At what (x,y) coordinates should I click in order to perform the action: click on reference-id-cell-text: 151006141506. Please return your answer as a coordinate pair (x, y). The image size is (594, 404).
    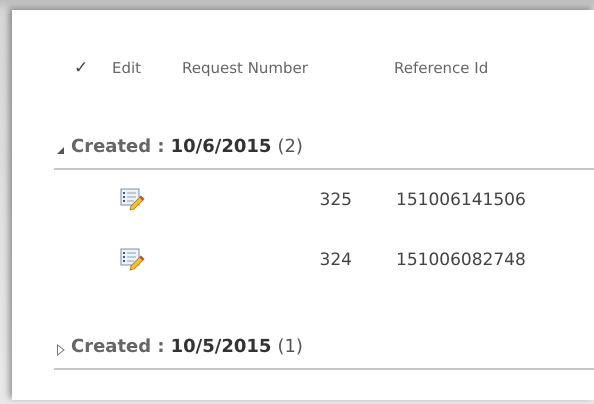
    Looking at the image, I should click on (461, 200).